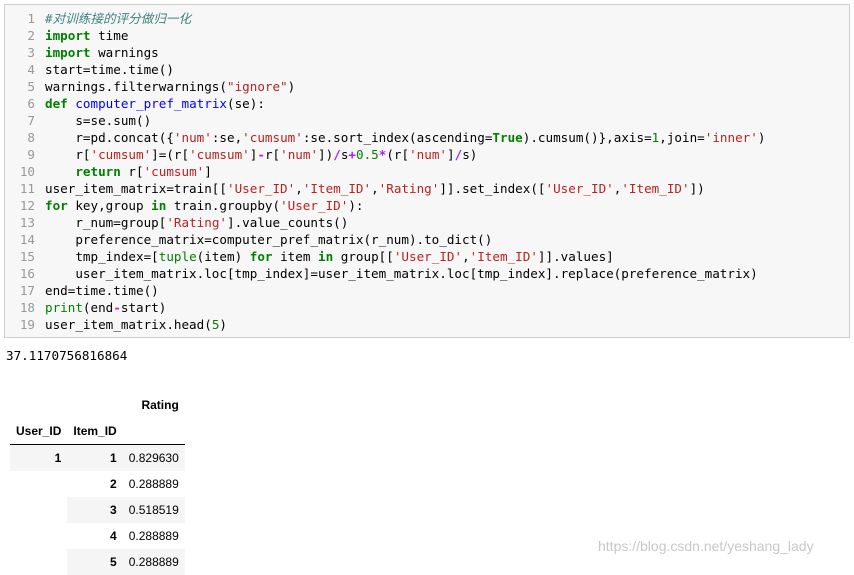 The height and width of the screenshot is (575, 854). I want to click on line-number: 8, so click(31, 137).